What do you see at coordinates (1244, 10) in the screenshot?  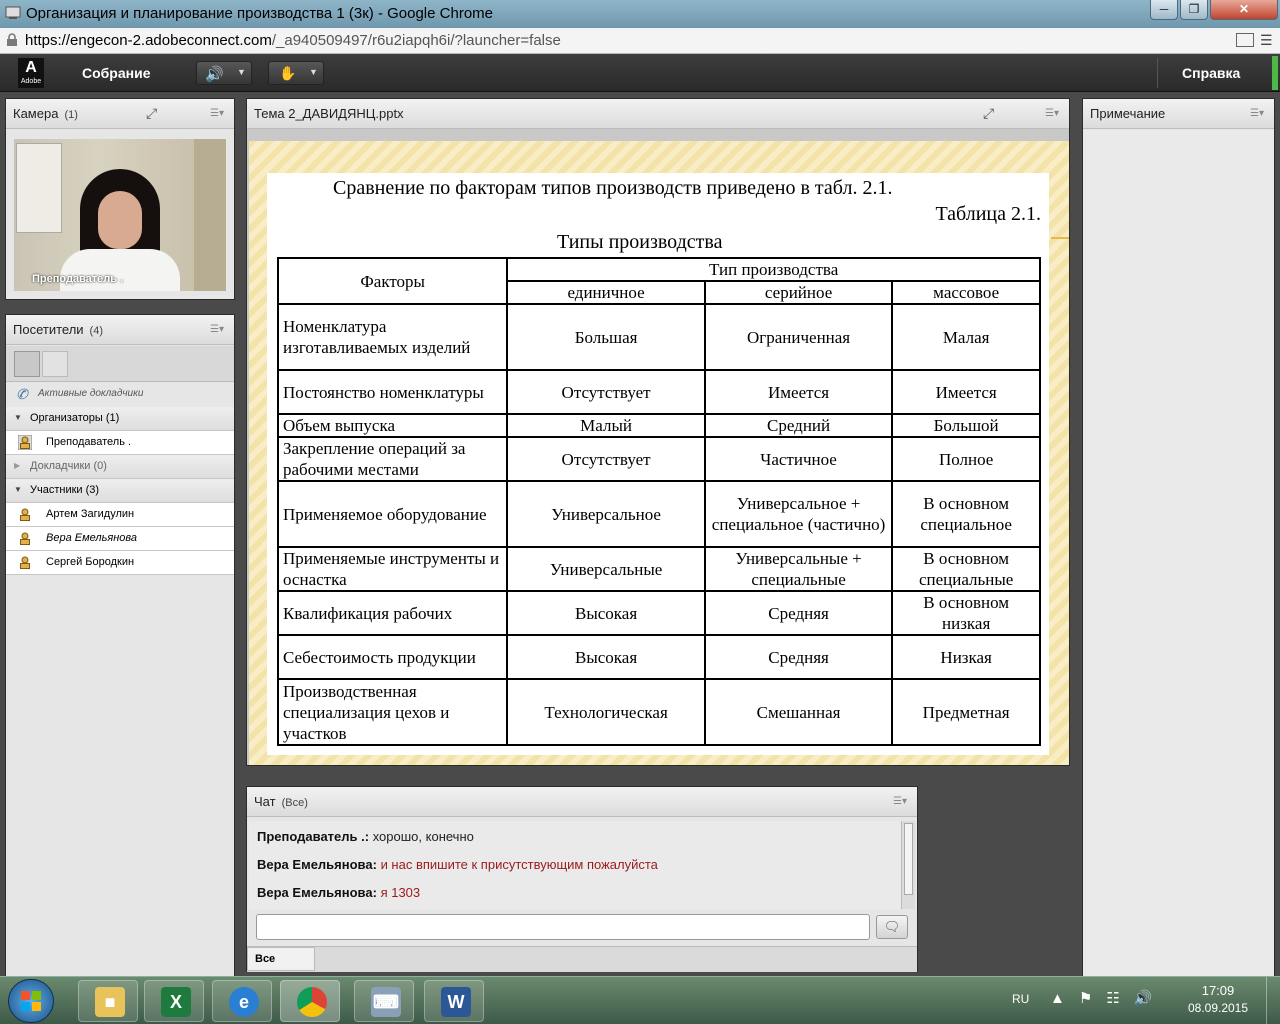 I see `close-button: ✕` at bounding box center [1244, 10].